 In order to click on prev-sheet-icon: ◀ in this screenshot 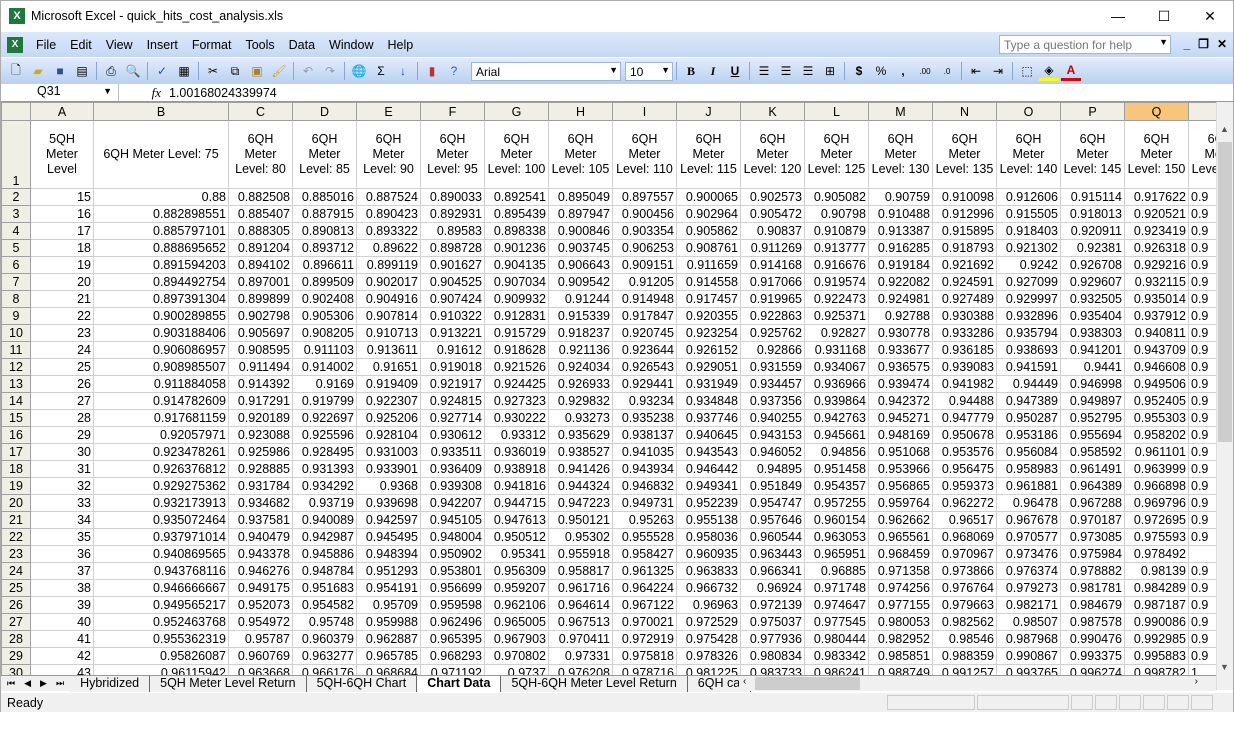, I will do `click(27, 683)`.